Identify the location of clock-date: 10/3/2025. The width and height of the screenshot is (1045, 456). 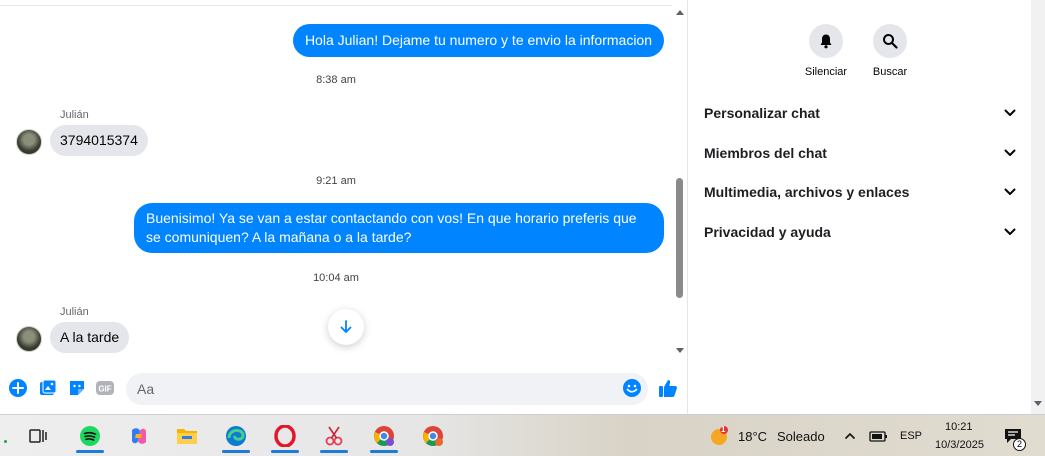
(959, 445).